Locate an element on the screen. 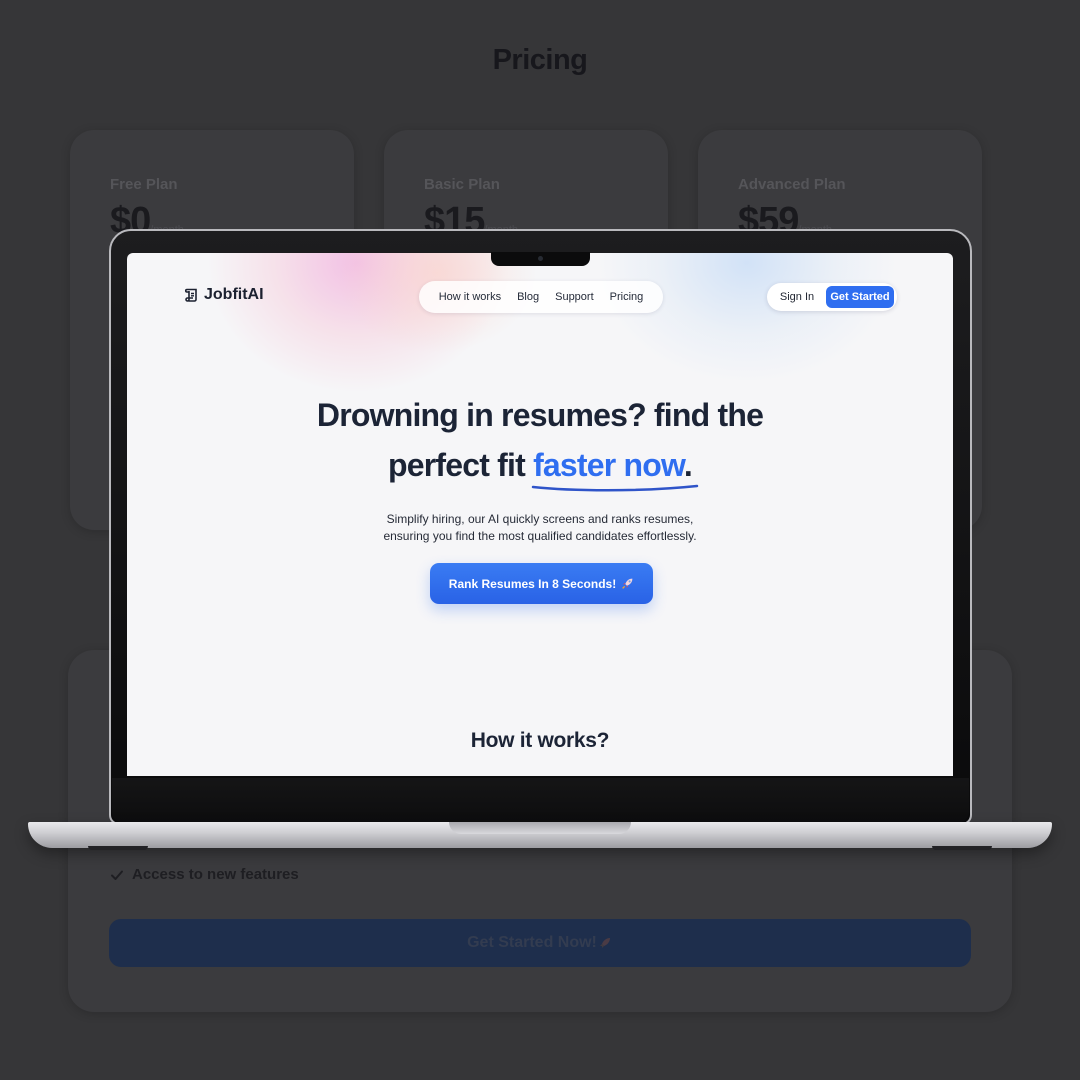  hero-title-line-2: perfect fit faster now. is located at coordinates (540, 465).